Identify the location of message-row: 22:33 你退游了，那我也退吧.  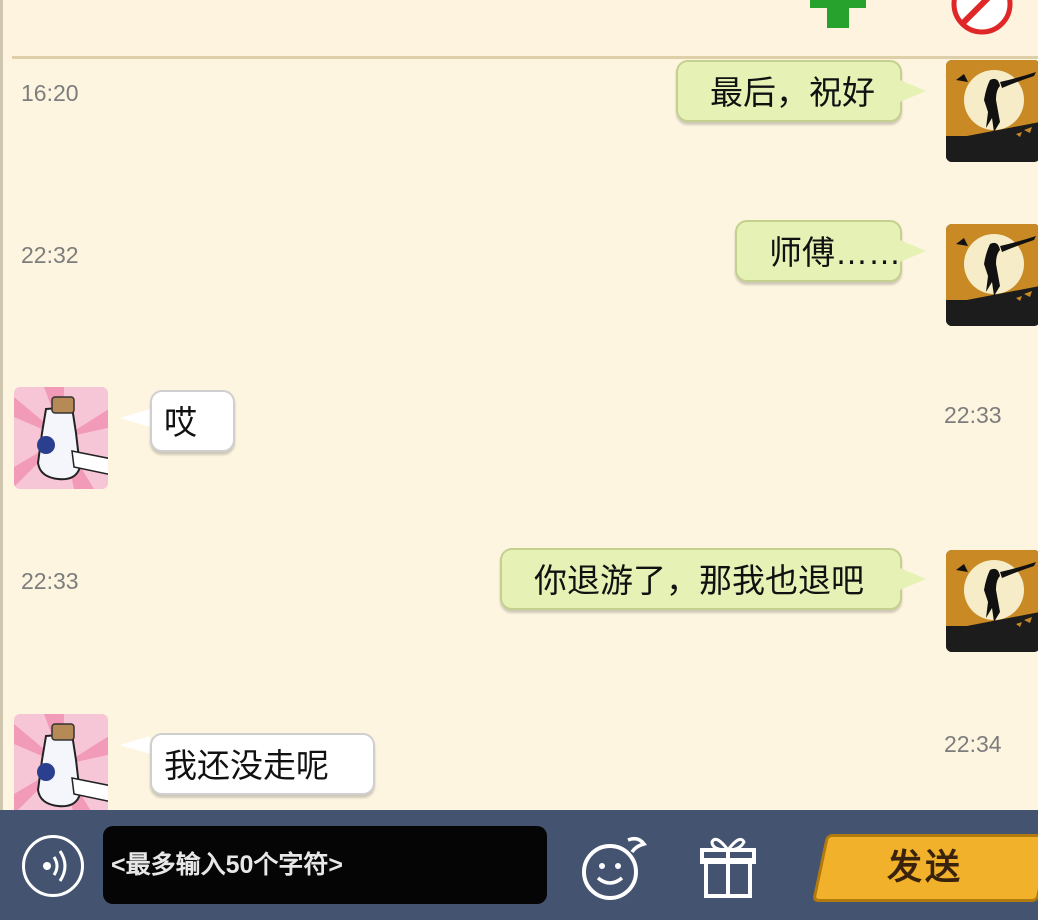
(519, 600).